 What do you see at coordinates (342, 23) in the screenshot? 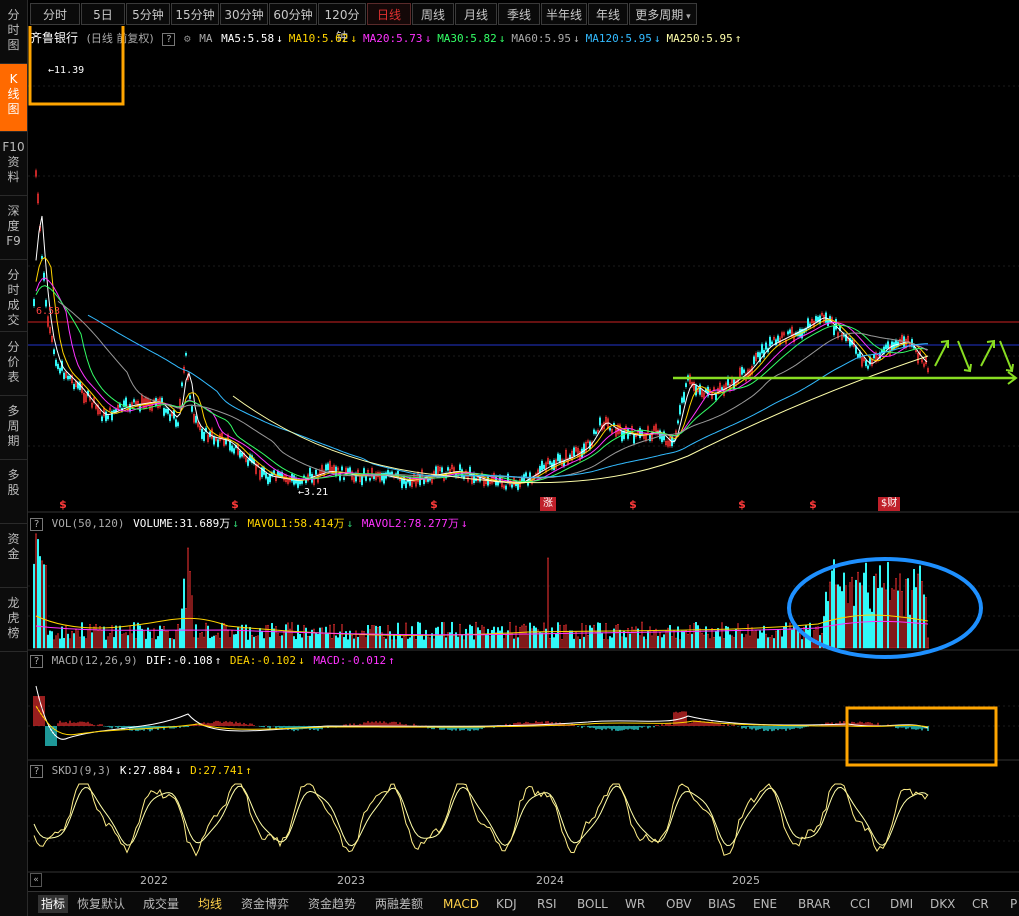
I see `tab-period-6: 120分钟` at bounding box center [342, 23].